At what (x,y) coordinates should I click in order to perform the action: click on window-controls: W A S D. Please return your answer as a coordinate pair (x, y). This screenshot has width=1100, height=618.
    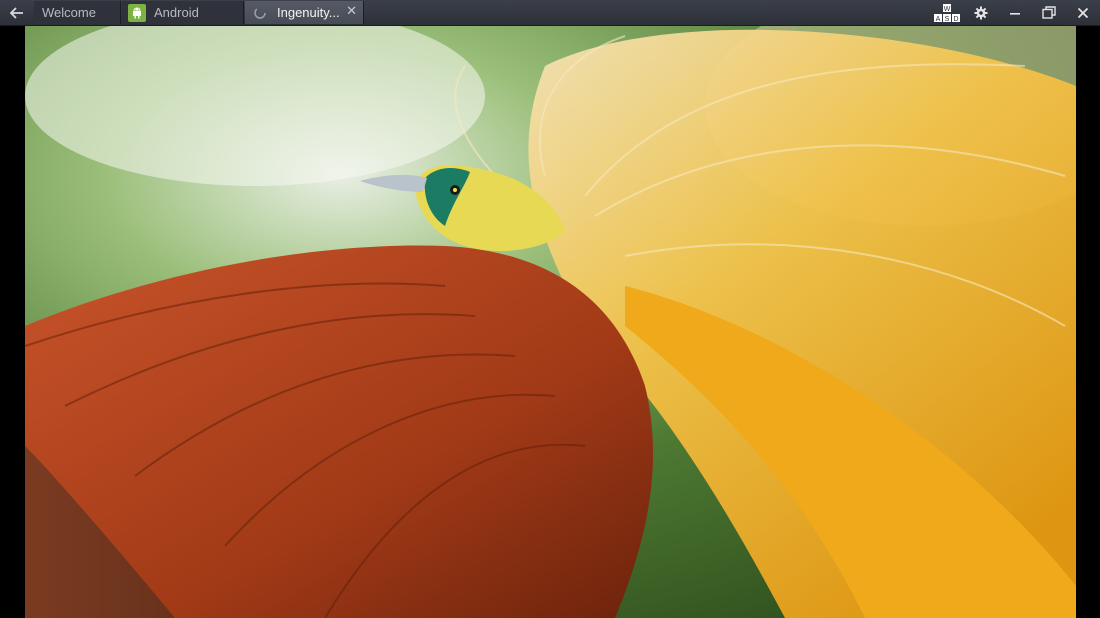
    Looking at the image, I should click on (1015, 12).